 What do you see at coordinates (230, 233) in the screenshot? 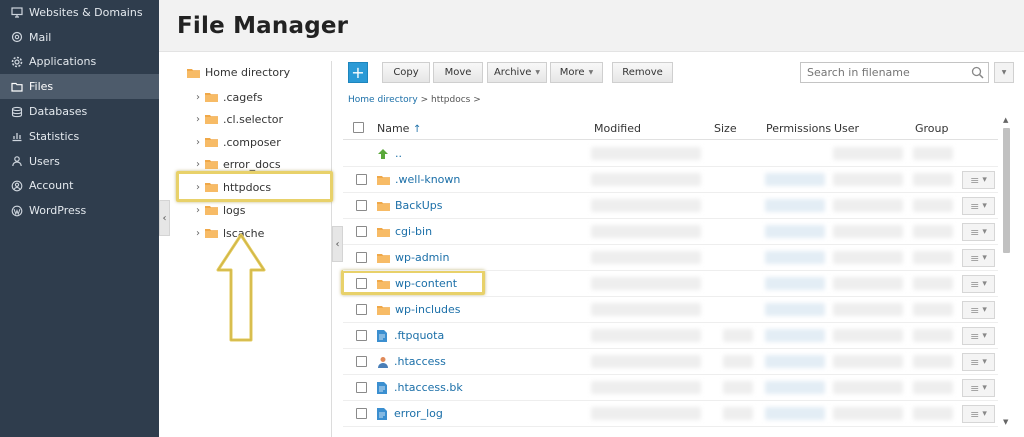
I see `tree-item-lscache: › lscache` at bounding box center [230, 233].